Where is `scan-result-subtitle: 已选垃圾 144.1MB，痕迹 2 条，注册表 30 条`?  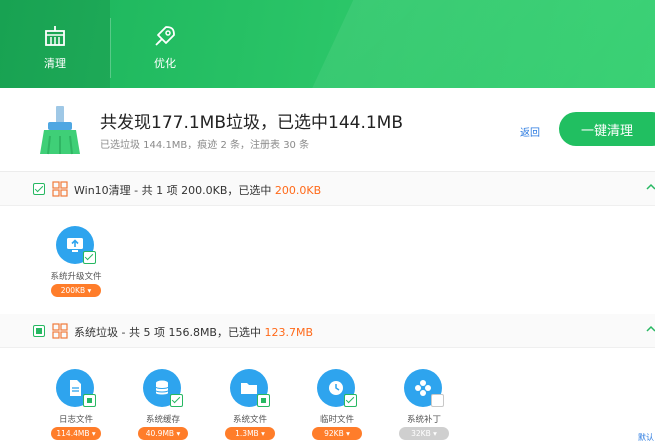 scan-result-subtitle: 已选垃圾 144.1MB，痕迹 2 条，注册表 30 条 is located at coordinates (205, 145).